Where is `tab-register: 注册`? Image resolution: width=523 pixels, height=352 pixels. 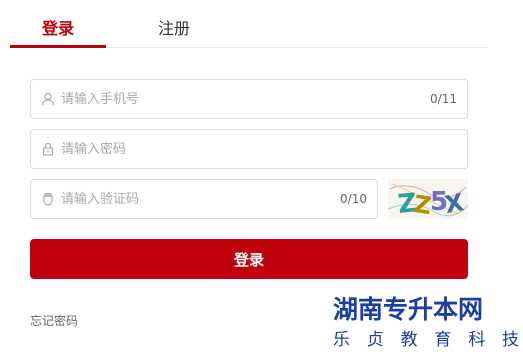
tab-register: 注册 is located at coordinates (174, 27).